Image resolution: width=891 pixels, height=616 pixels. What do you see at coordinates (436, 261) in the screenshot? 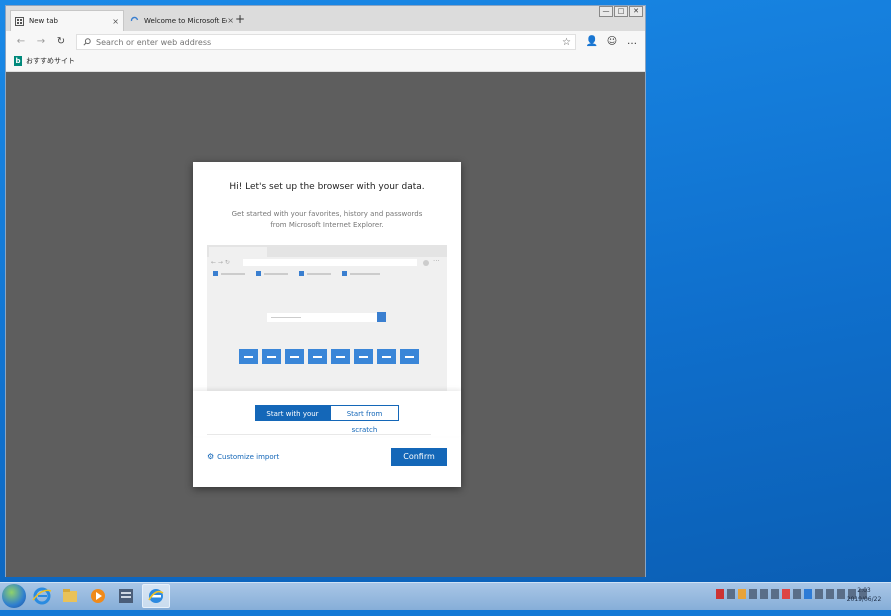
I see `preview-more-icon: ···` at bounding box center [436, 261].